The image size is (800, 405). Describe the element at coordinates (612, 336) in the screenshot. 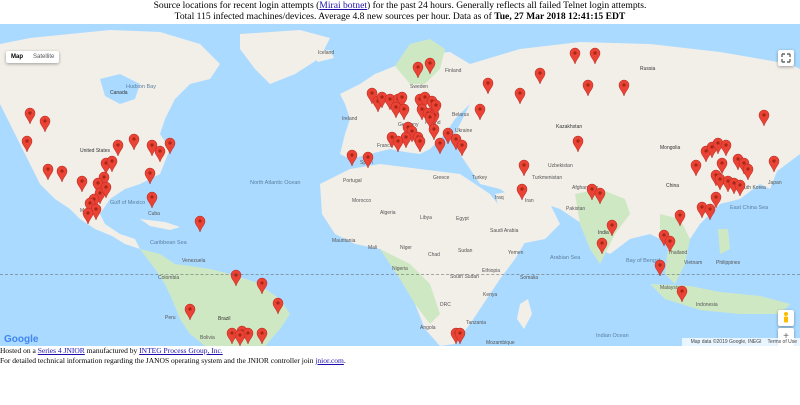

I see `label-indian-ocean: Indian Ocean` at that location.